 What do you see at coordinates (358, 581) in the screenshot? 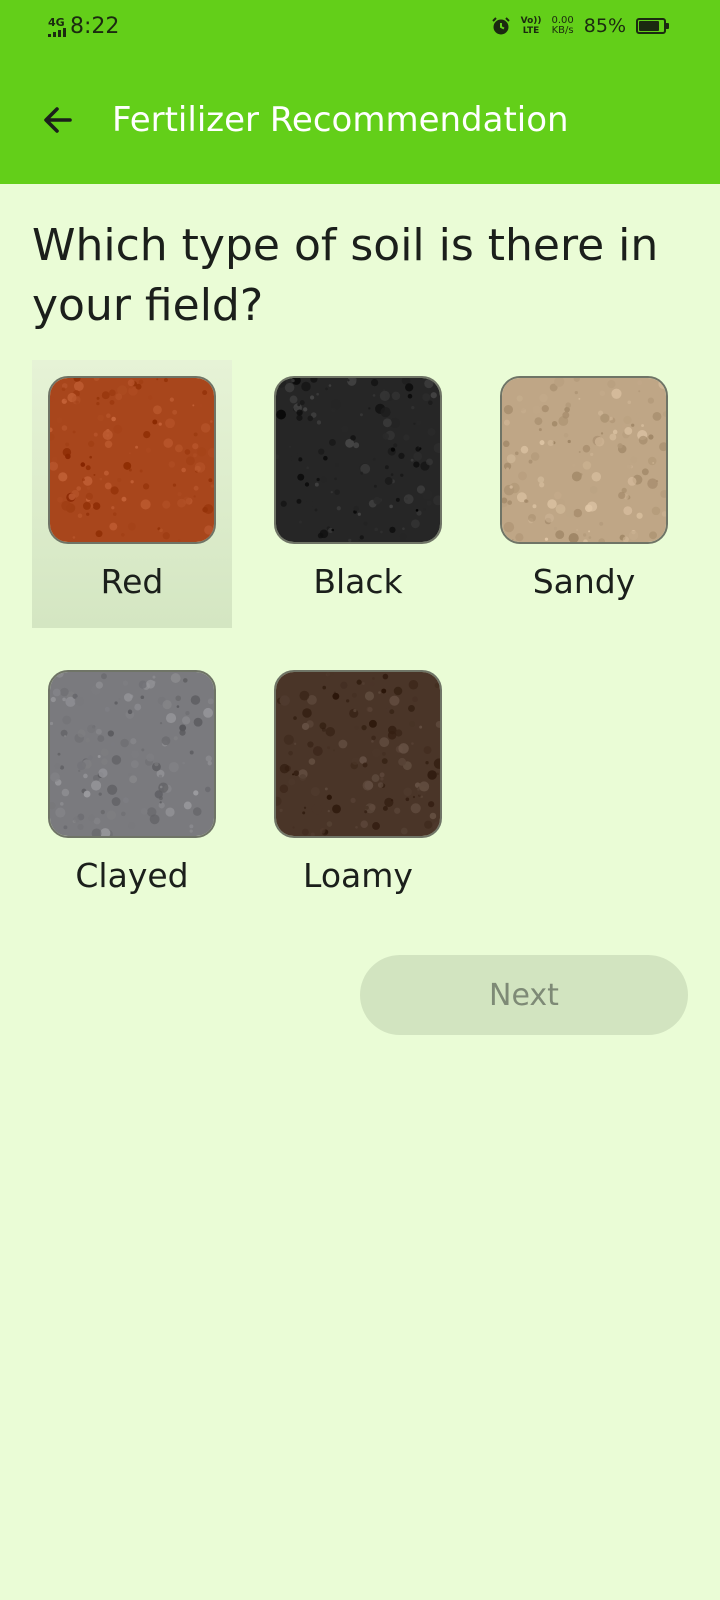
I see `soil-label: Black` at bounding box center [358, 581].